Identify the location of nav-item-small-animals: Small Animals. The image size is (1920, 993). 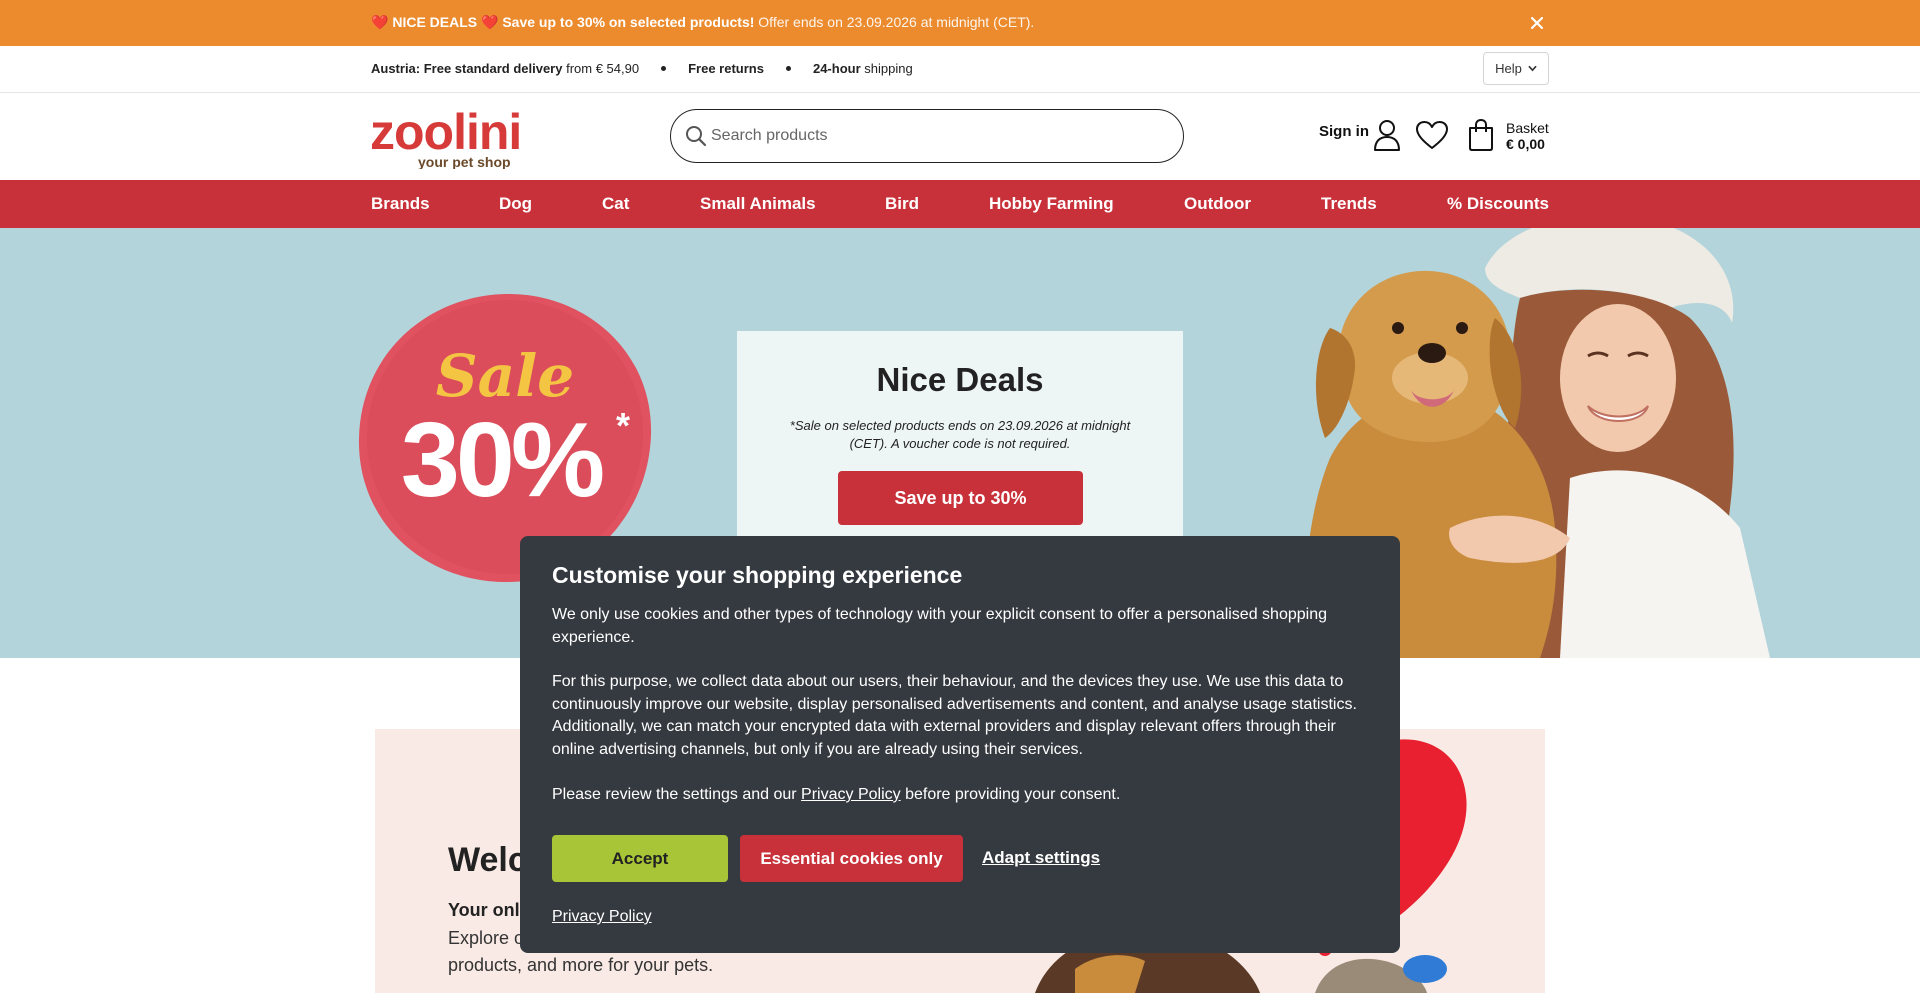
(758, 204).